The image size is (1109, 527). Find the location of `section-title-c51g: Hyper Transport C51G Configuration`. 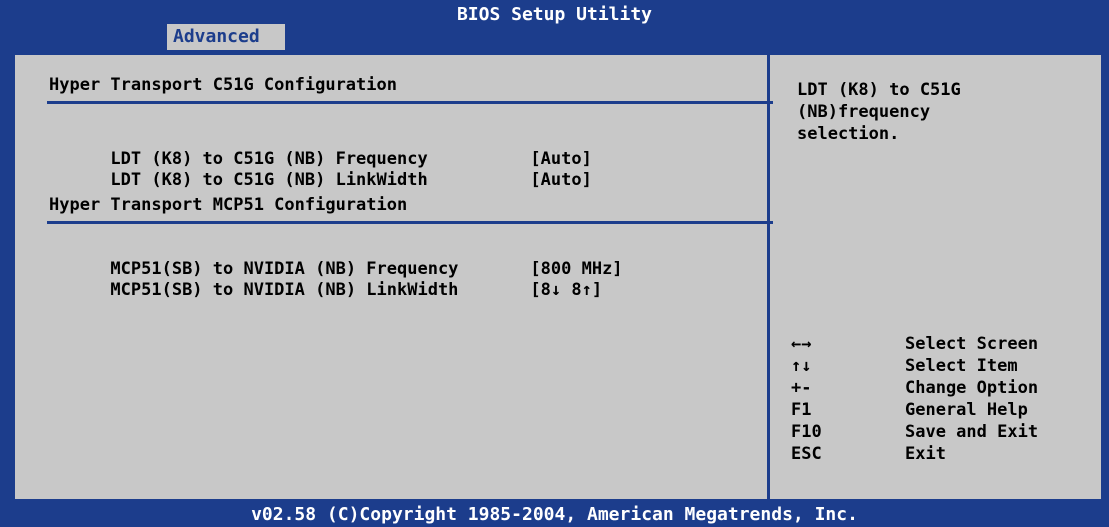

section-title-c51g: Hyper Transport C51G Configuration is located at coordinates (223, 85).